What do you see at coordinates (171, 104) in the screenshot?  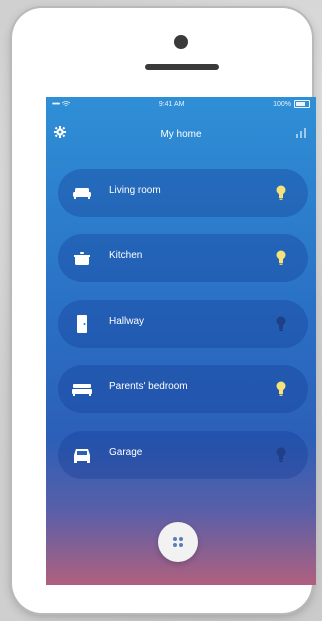 I see `status-time: 9:41 AM` at bounding box center [171, 104].